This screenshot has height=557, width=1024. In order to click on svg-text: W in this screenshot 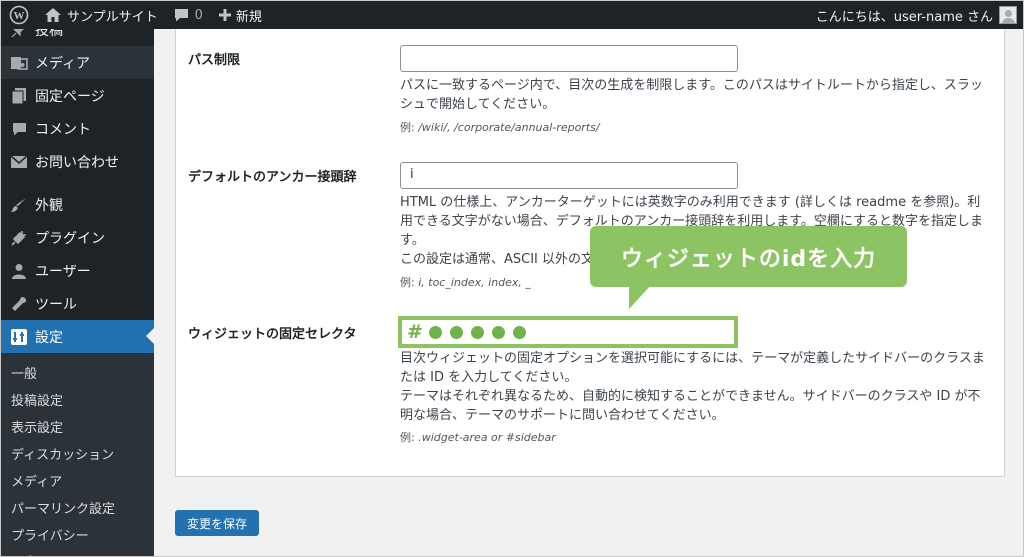, I will do `click(19, 16)`.